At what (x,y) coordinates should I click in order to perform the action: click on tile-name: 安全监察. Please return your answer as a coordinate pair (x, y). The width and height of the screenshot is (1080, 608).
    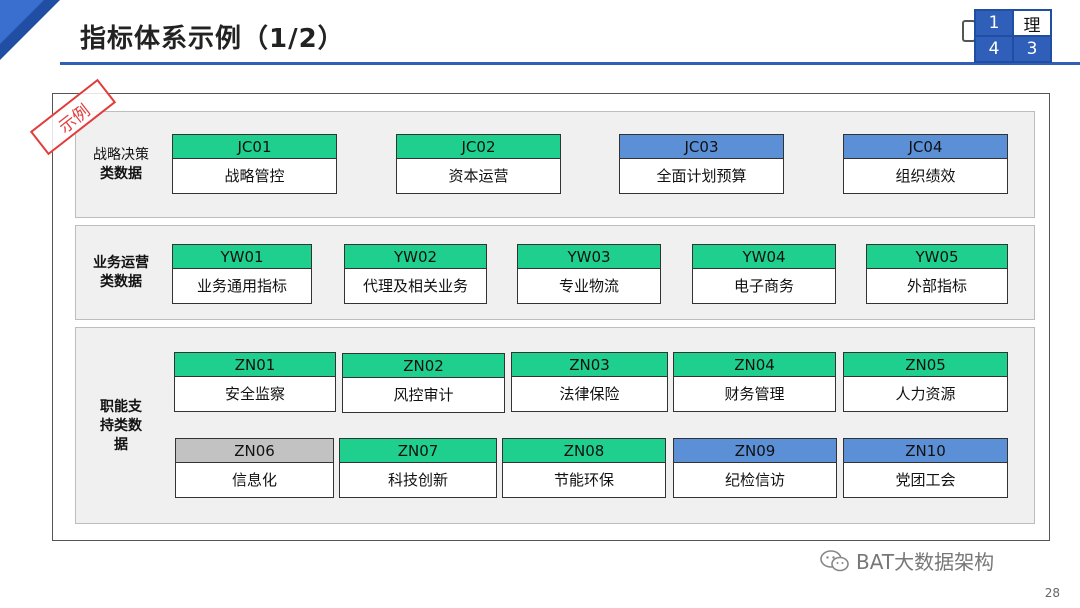
    Looking at the image, I should click on (254, 394).